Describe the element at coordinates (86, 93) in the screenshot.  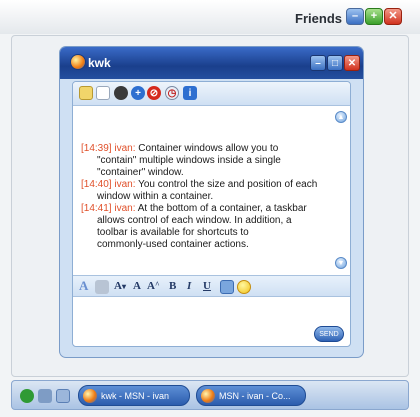
I see `envelope-icon` at that location.